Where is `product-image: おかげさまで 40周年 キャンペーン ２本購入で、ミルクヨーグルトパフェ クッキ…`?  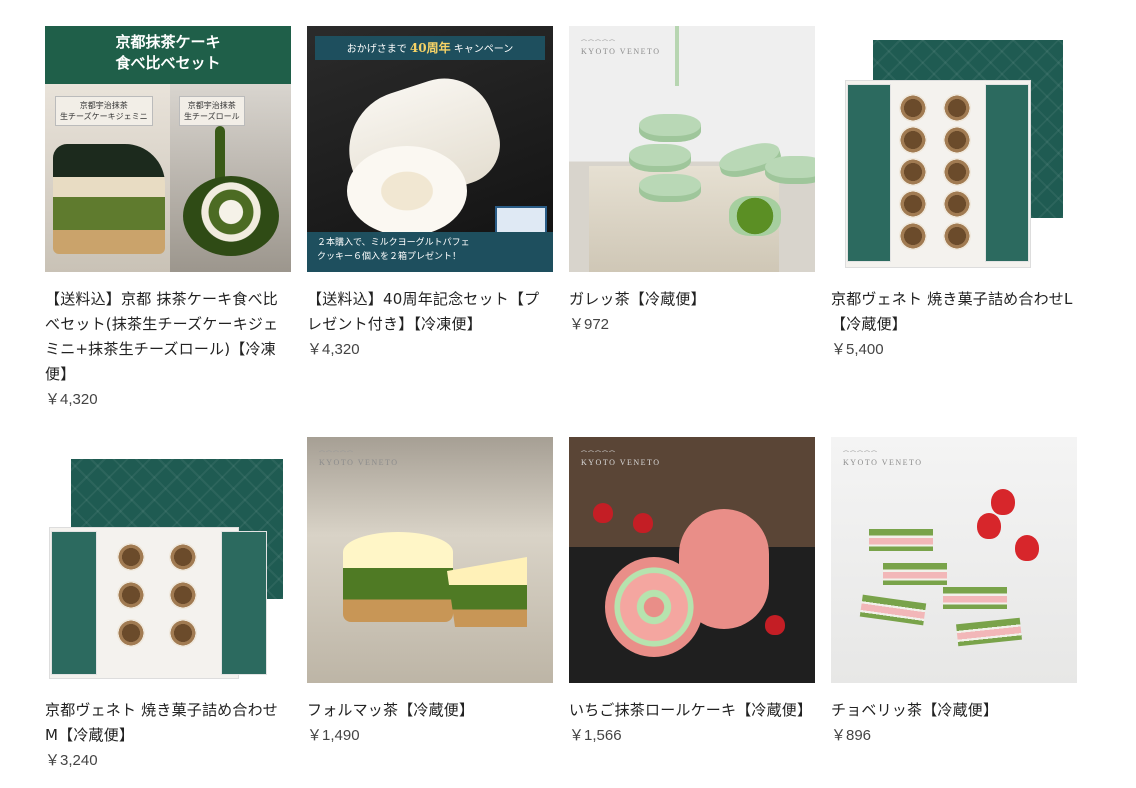 product-image: おかげさまで 40周年 キャンペーン ２本購入で、ミルクヨーグルトパフェ クッキ… is located at coordinates (430, 149).